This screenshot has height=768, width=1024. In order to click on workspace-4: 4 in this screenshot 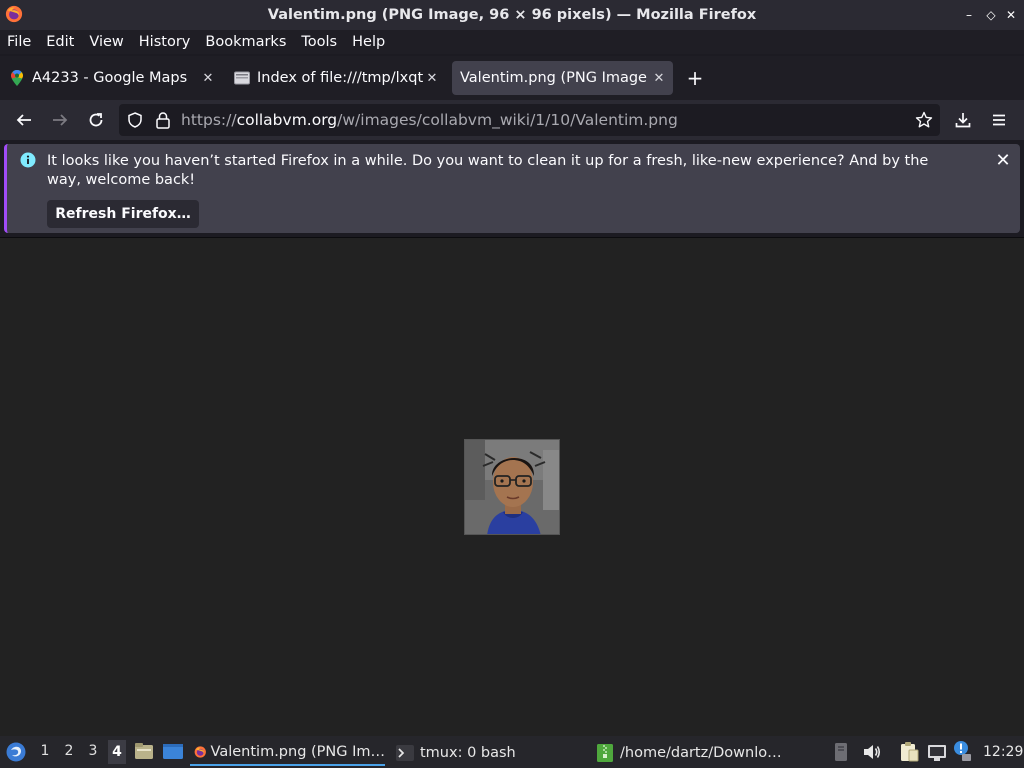, I will do `click(117, 752)`.